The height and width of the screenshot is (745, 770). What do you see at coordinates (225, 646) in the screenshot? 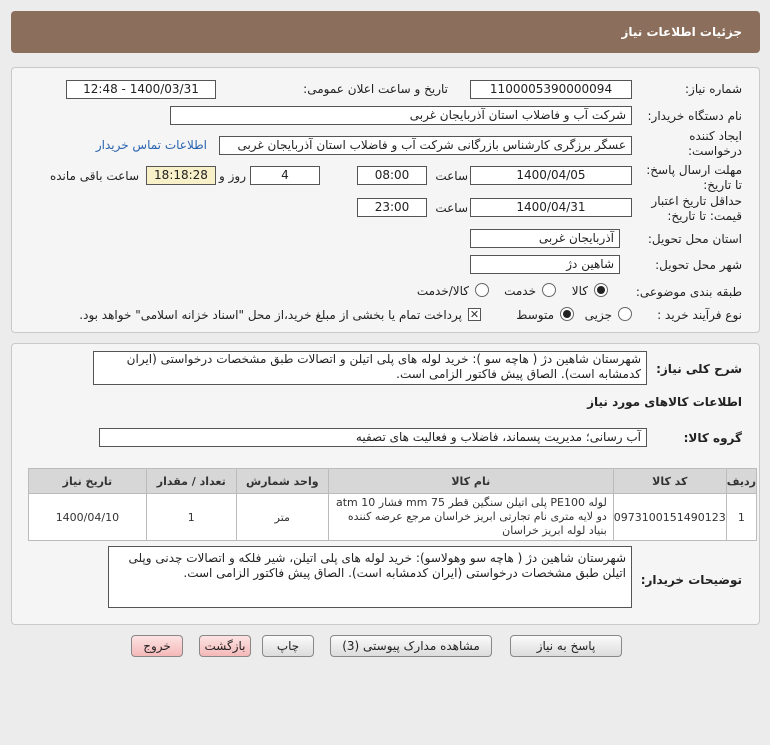
I see `back-button: بازگشت` at bounding box center [225, 646].